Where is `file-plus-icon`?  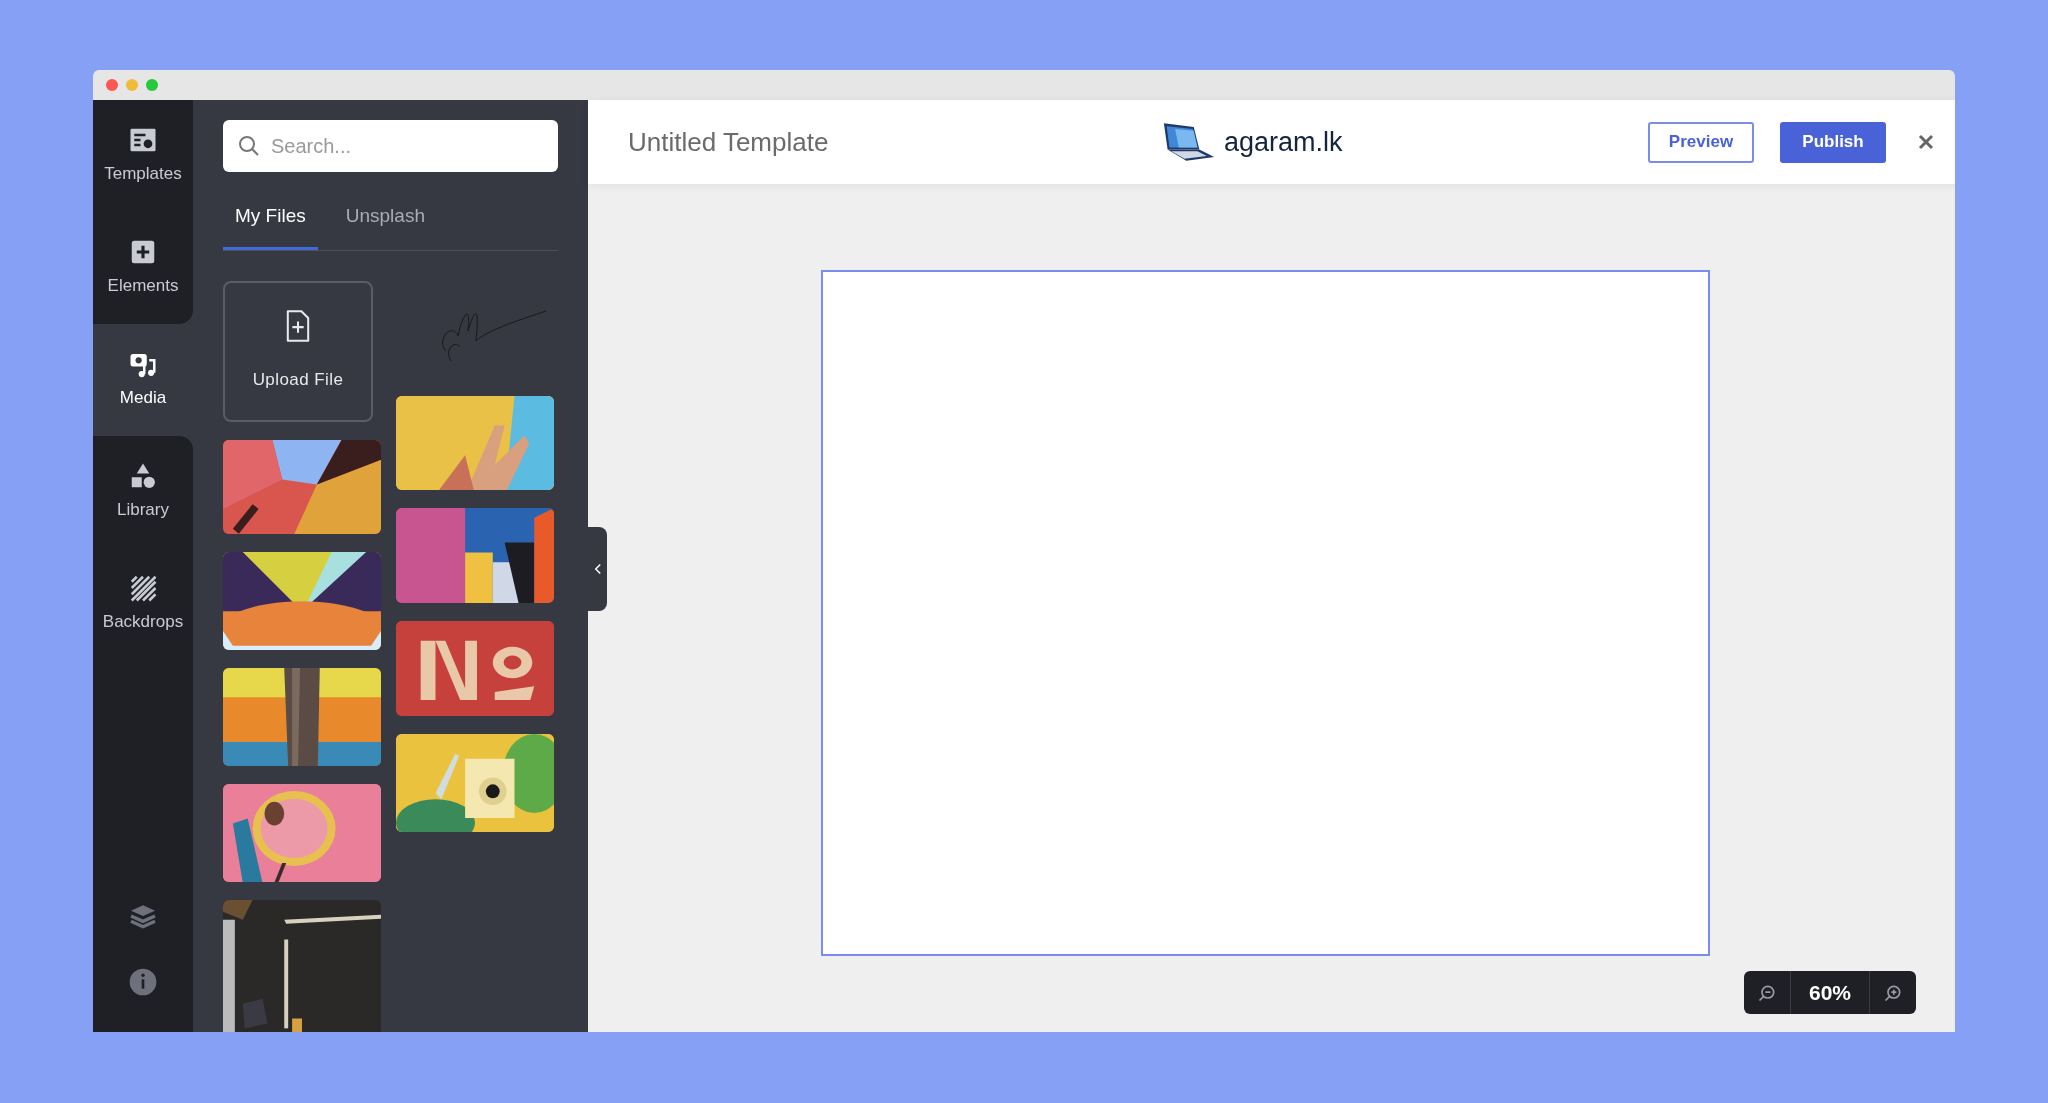
file-plus-icon is located at coordinates (298, 326).